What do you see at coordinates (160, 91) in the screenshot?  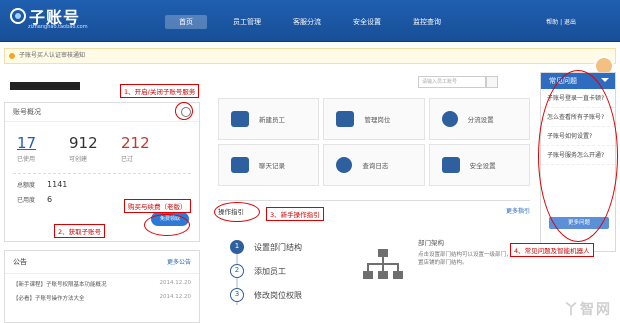 I see `annotation-1: 1、开启/关闭子账号服务` at bounding box center [160, 91].